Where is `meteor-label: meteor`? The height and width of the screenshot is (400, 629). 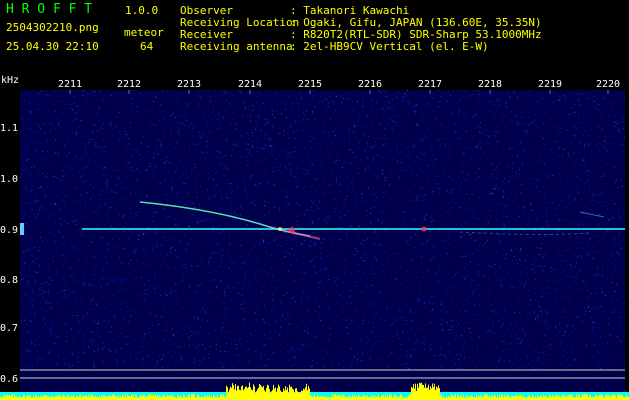 meteor-label: meteor is located at coordinates (144, 32).